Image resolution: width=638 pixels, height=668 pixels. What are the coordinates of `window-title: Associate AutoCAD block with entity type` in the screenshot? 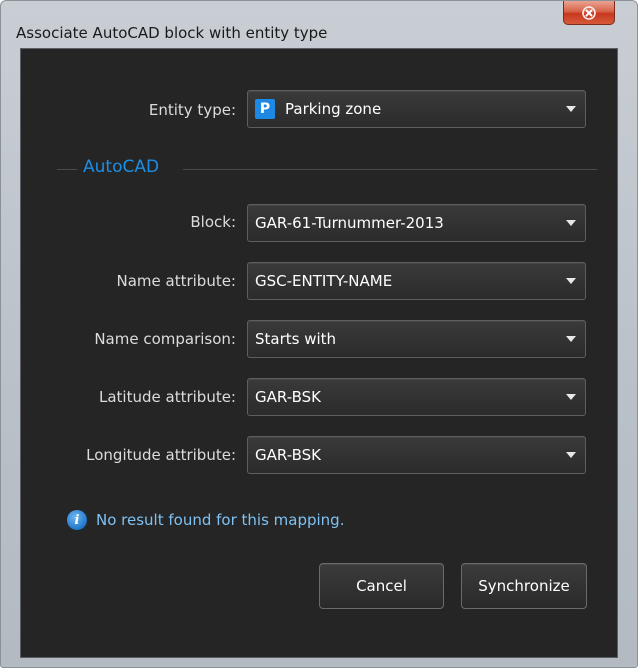 It's located at (172, 33).